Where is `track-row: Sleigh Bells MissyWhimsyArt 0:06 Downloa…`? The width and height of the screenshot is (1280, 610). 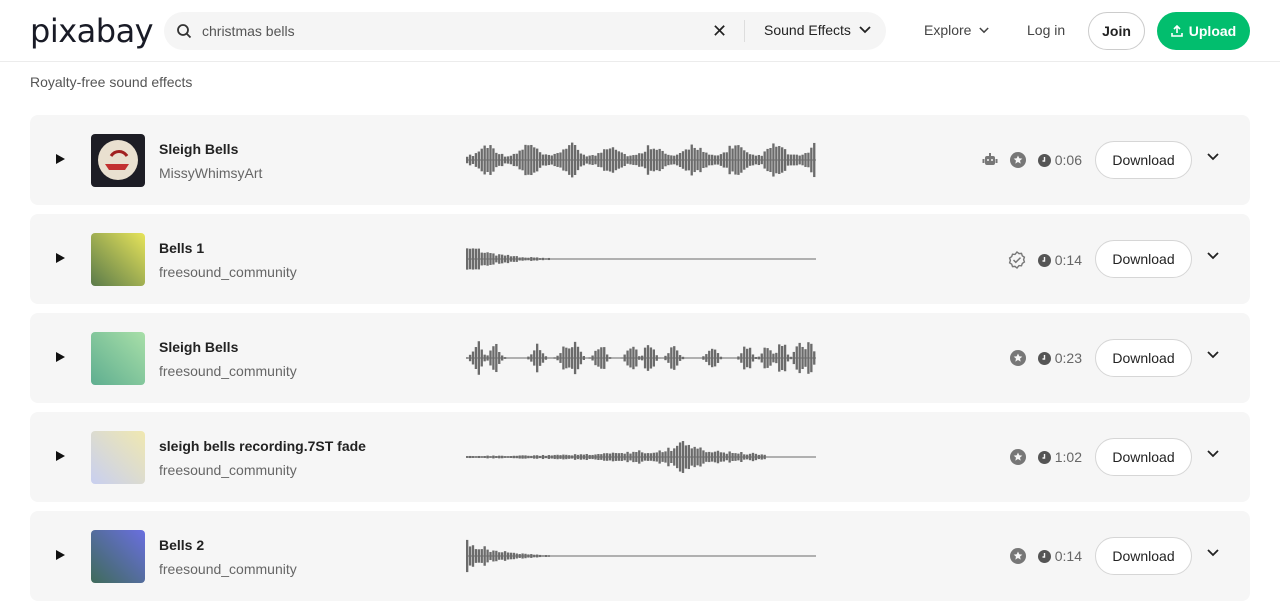 track-row: Sleigh Bells MissyWhimsyArt 0:06 Downloa… is located at coordinates (640, 160).